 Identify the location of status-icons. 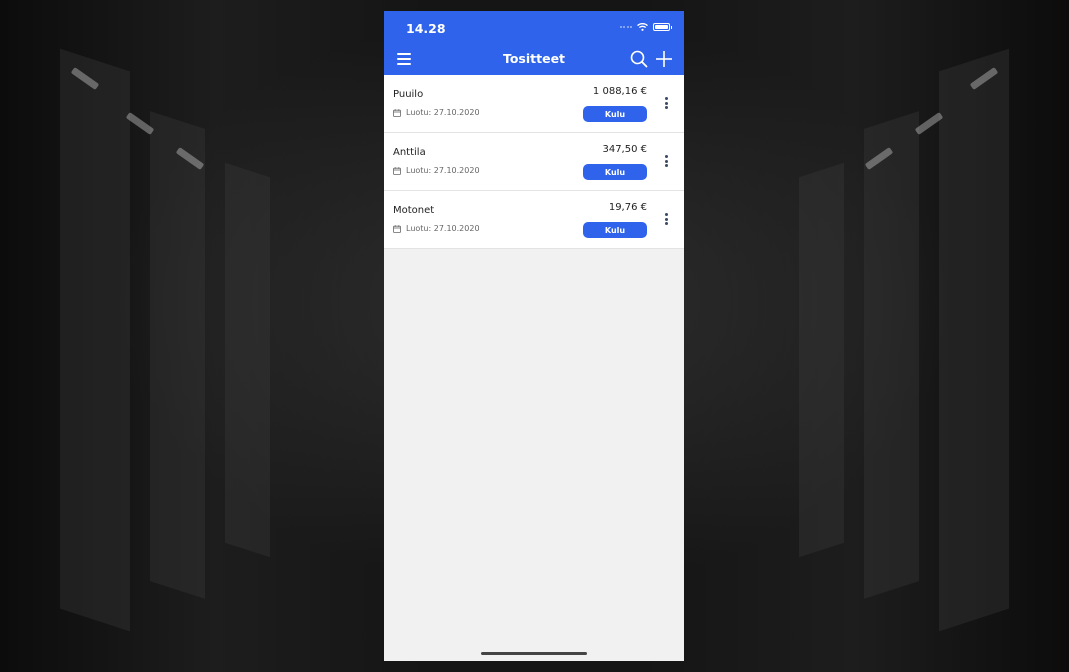
(645, 27).